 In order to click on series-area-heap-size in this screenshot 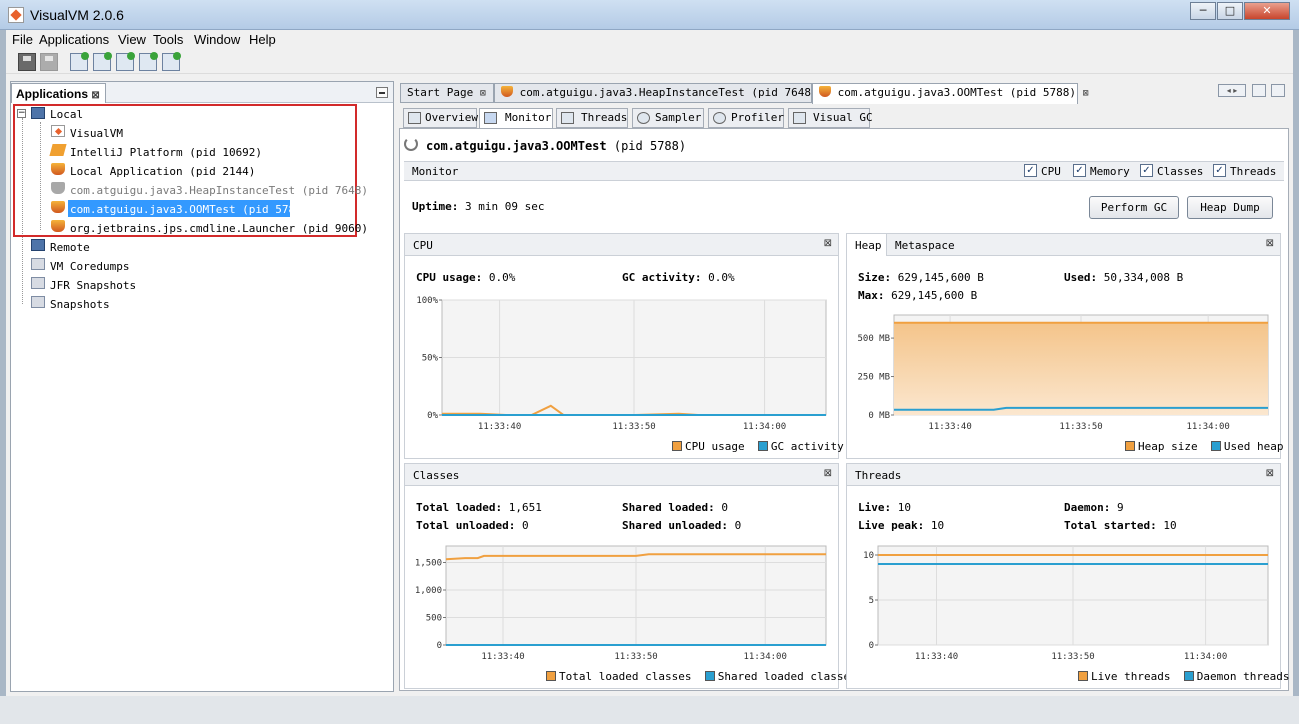, I will do `click(1081, 368)`.